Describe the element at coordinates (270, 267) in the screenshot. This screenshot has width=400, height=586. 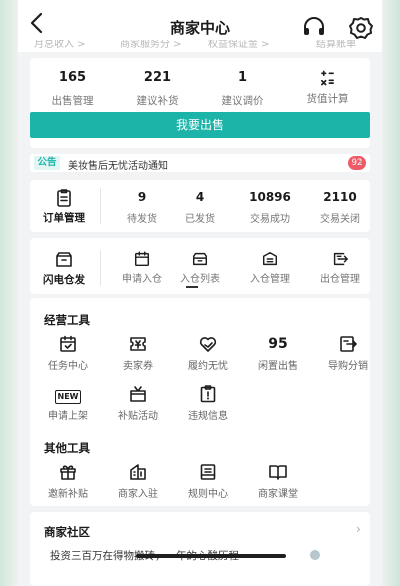
I see `warehouse-manage-entry: 入仓管理` at that location.